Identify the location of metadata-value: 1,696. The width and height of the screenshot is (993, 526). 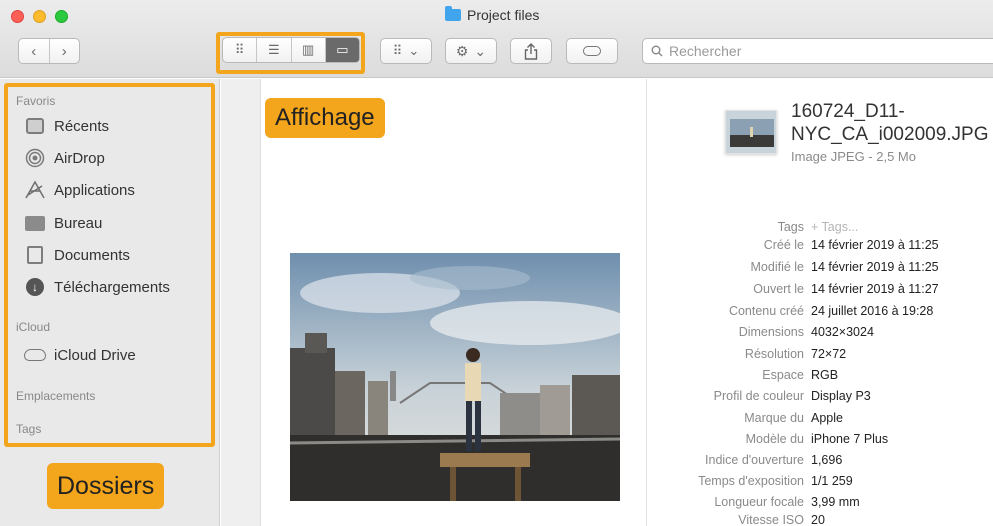
(827, 460).